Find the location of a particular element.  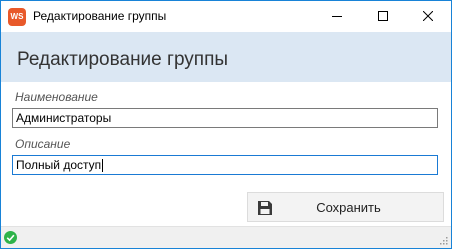

description-field: Полный доступ is located at coordinates (225, 165).